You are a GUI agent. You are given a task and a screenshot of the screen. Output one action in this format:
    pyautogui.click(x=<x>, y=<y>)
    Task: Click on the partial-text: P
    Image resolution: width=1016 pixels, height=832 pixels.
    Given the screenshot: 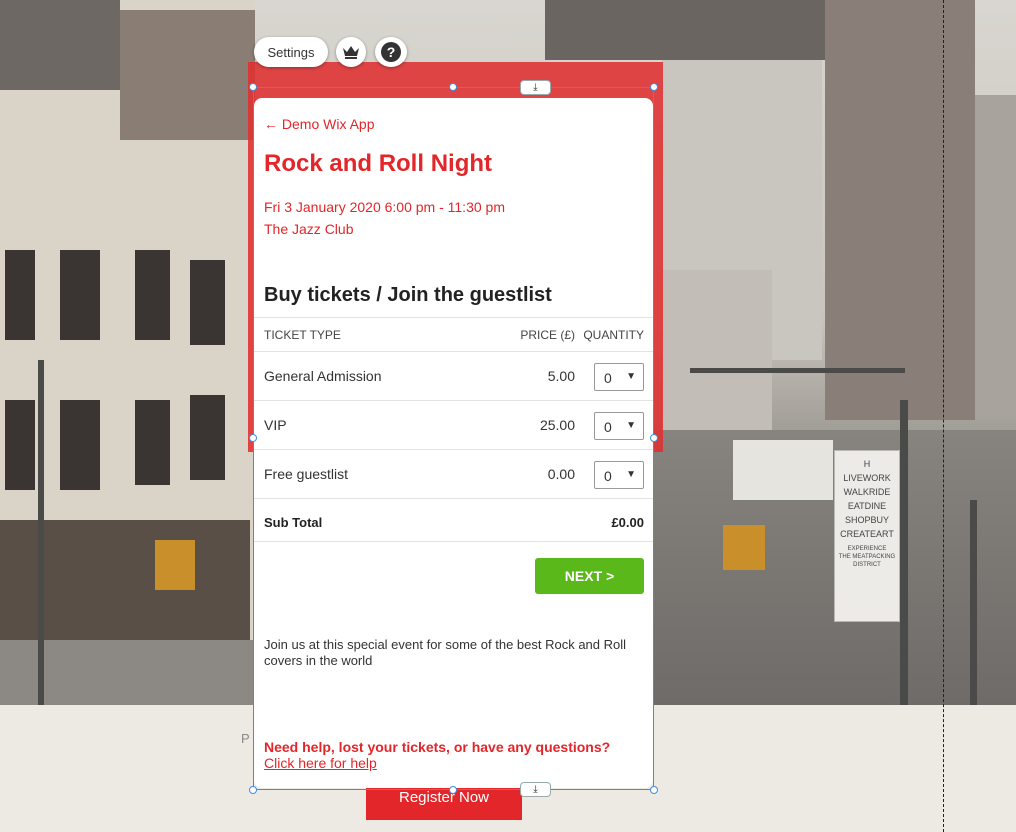 What is the action you would take?
    pyautogui.click(x=245, y=738)
    